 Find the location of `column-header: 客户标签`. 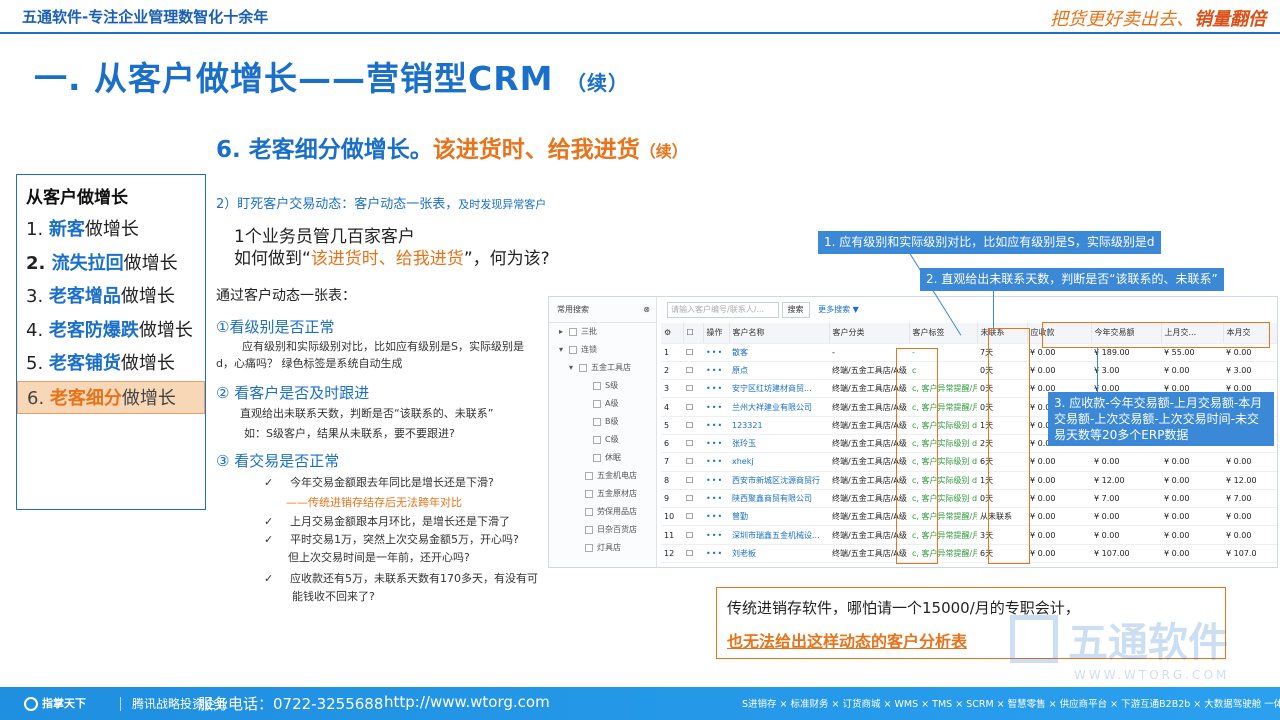

column-header: 客户标签 is located at coordinates (943, 333).